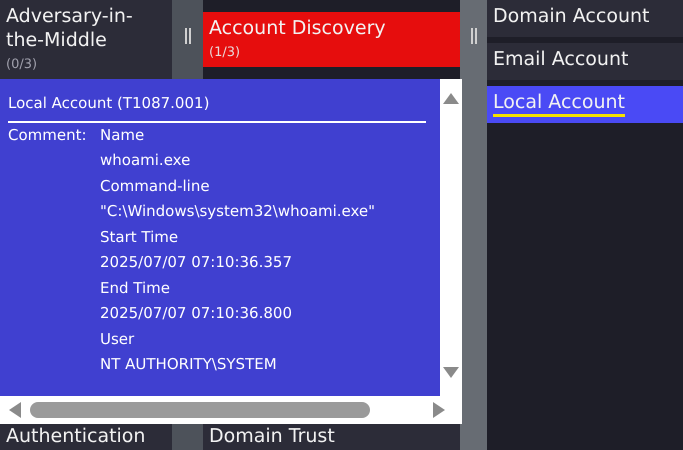 This screenshot has width=683, height=450. What do you see at coordinates (585, 61) in the screenshot?
I see `technique-cell: Email Account` at bounding box center [585, 61].